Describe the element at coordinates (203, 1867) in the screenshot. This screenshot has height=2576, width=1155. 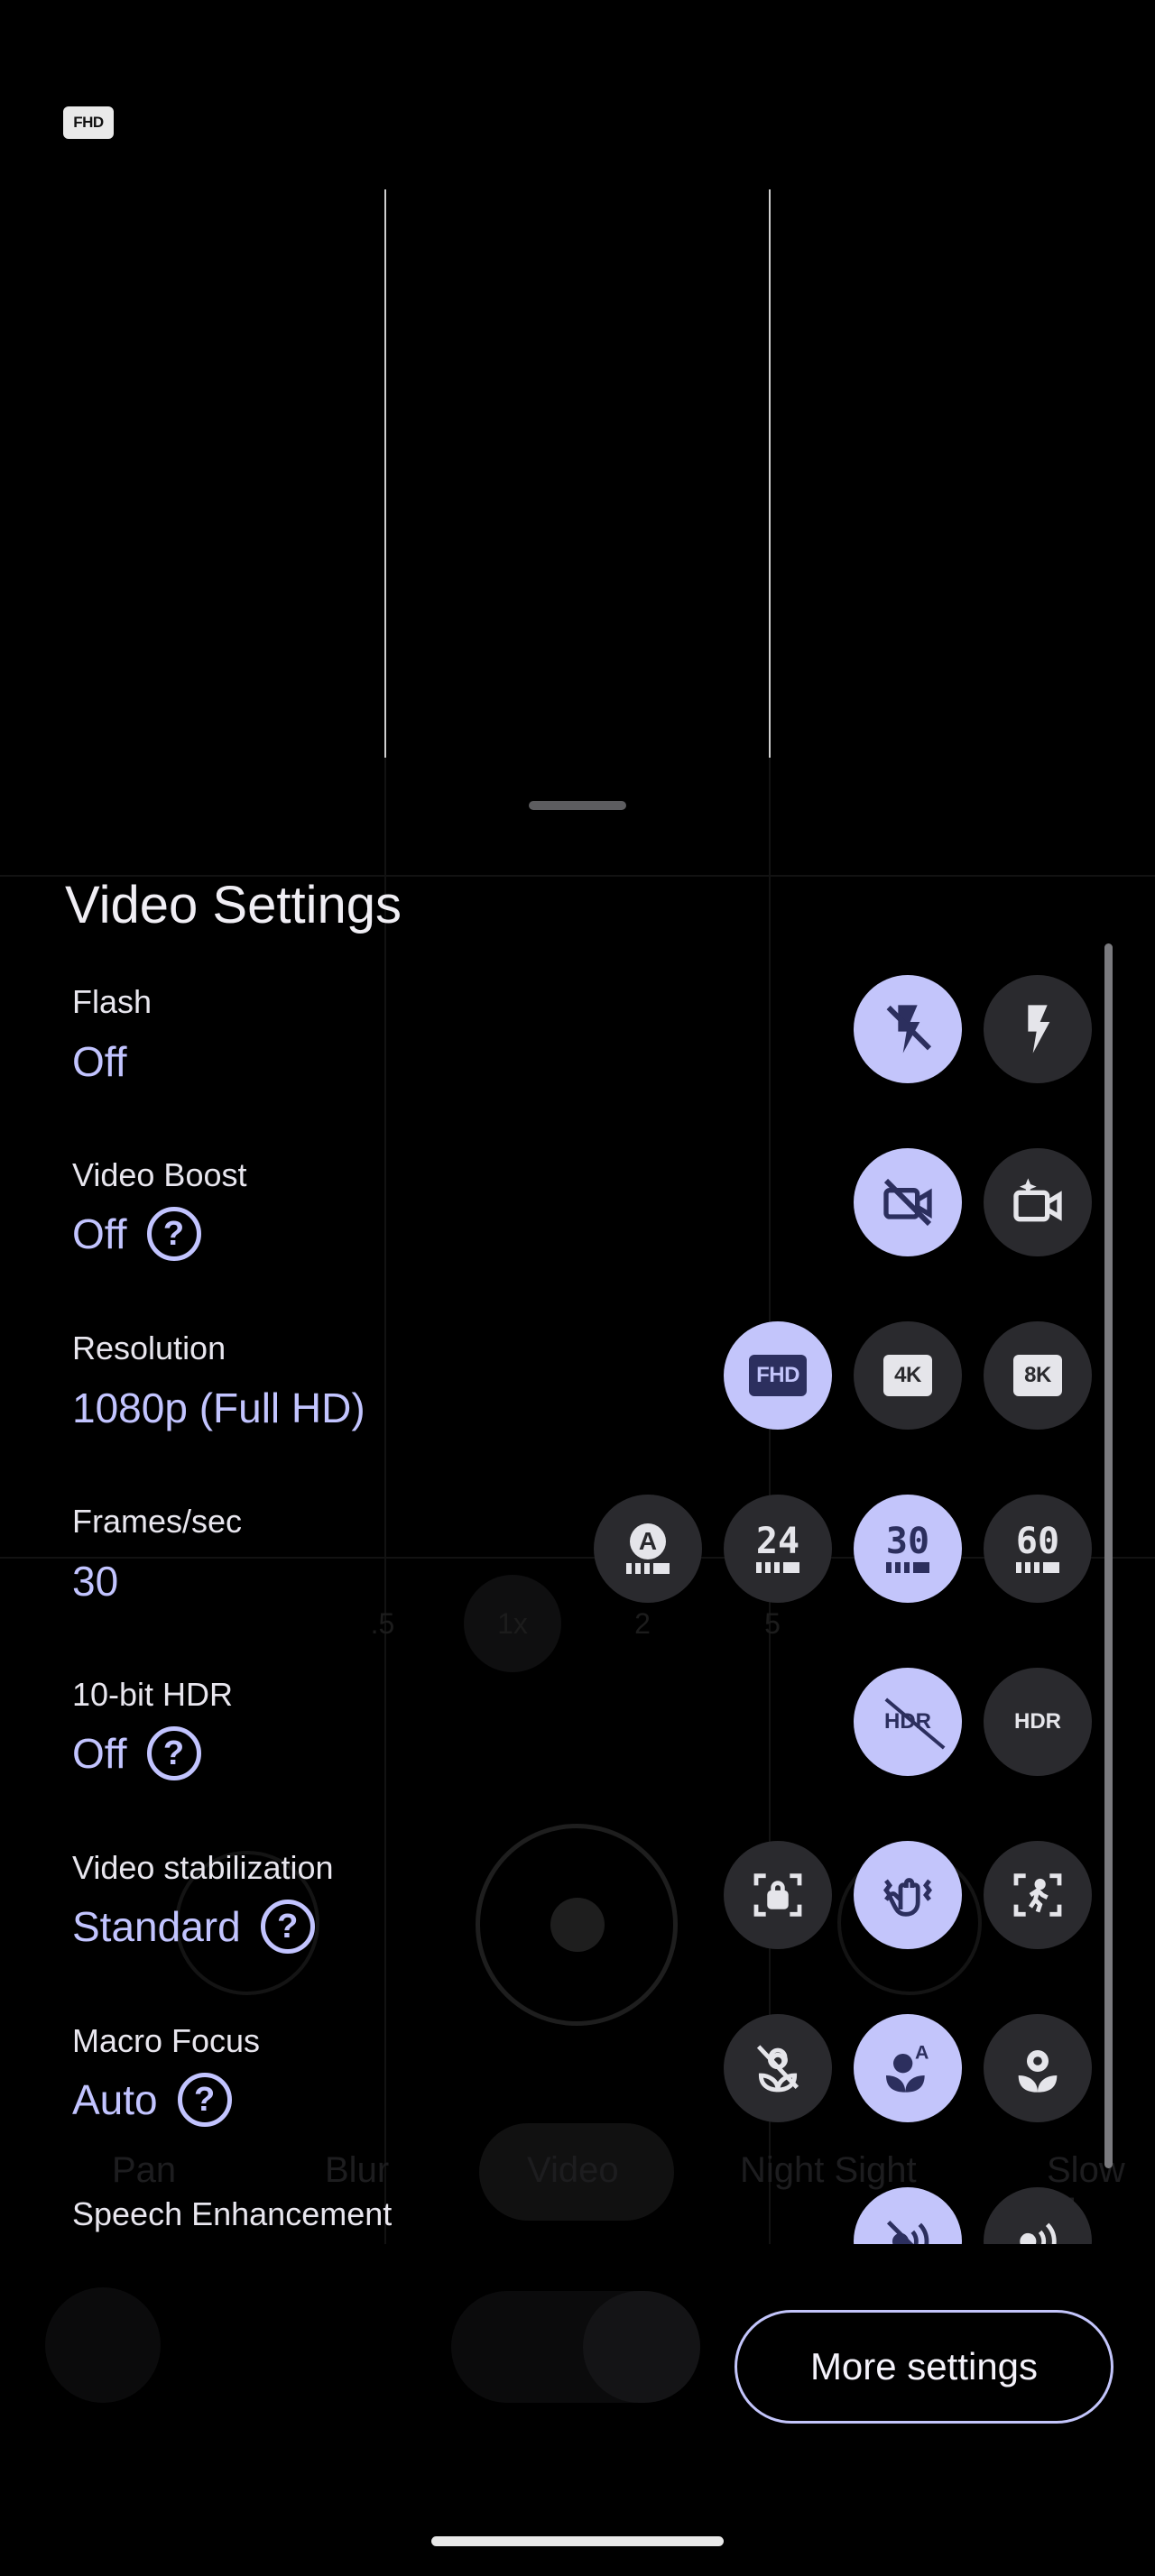
I see `stabilization-label: Video stabilization` at that location.